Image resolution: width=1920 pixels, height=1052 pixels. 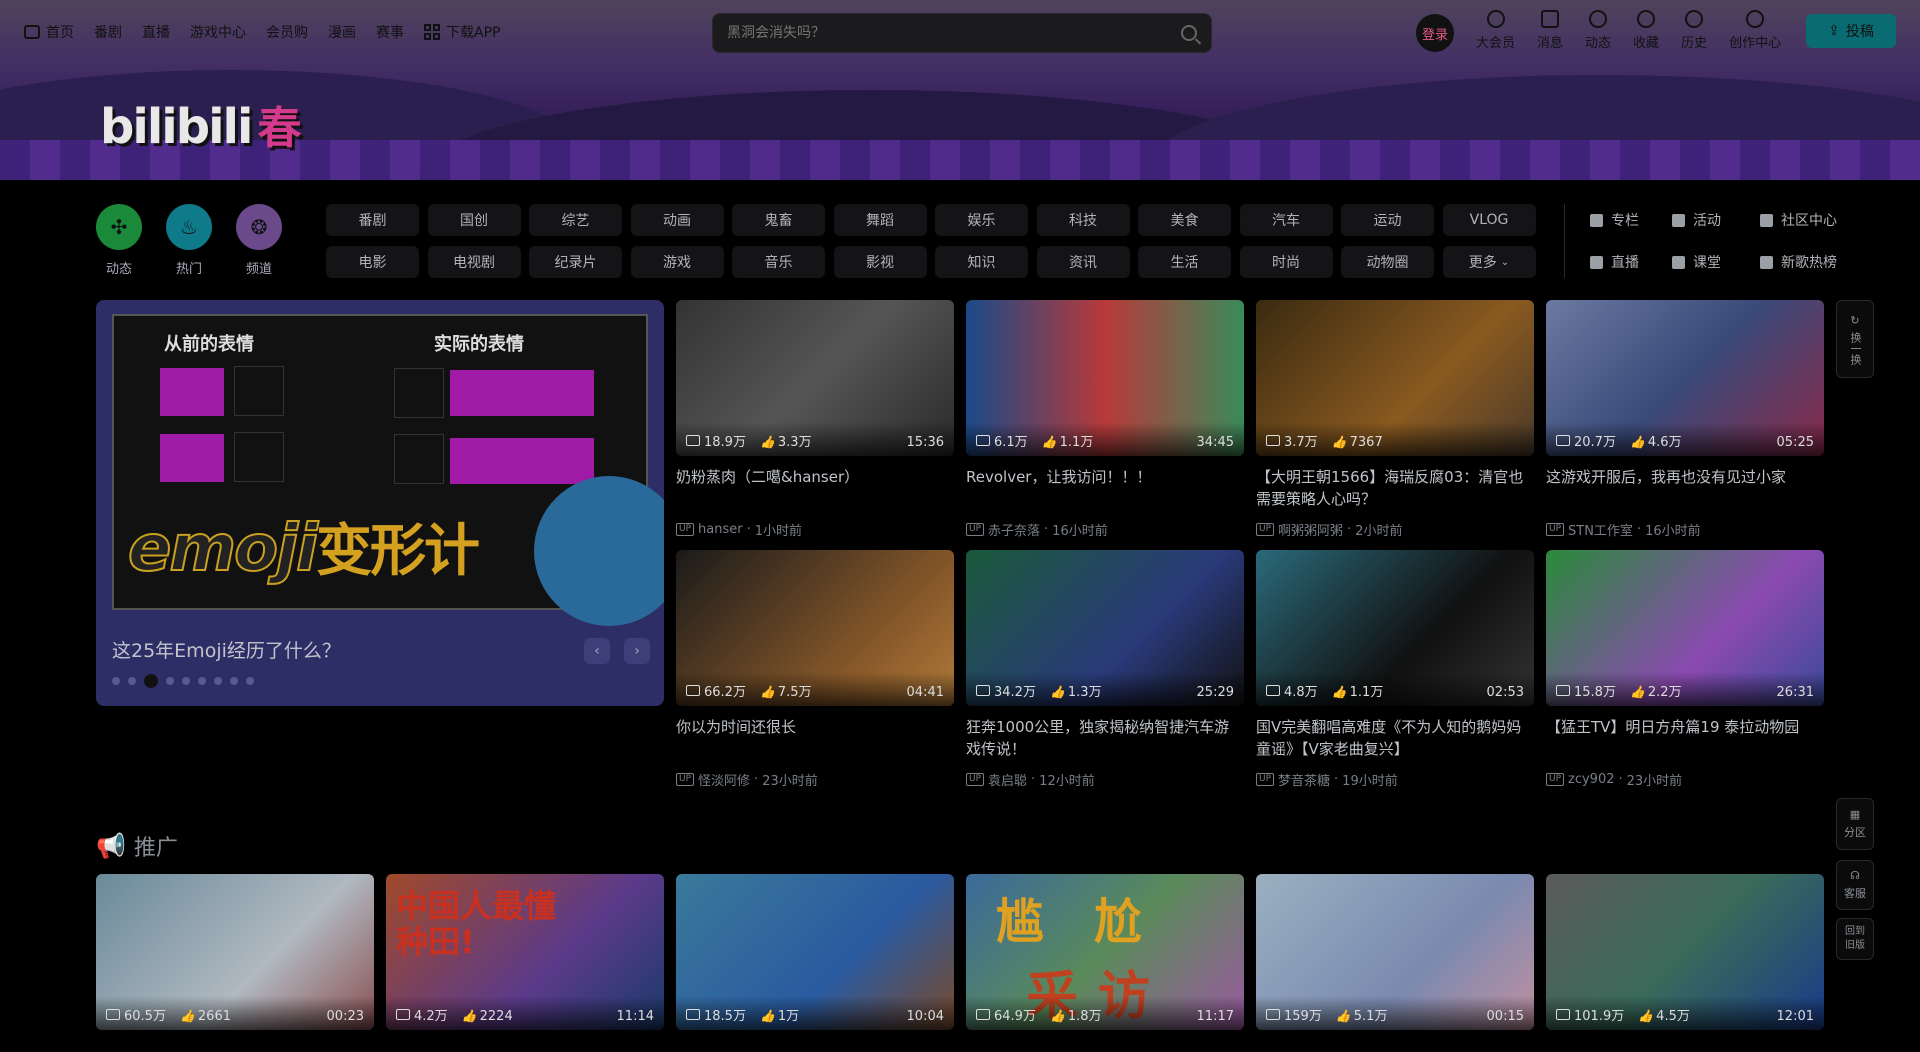 I want to click on category-item: 综艺, so click(x=575, y=220).